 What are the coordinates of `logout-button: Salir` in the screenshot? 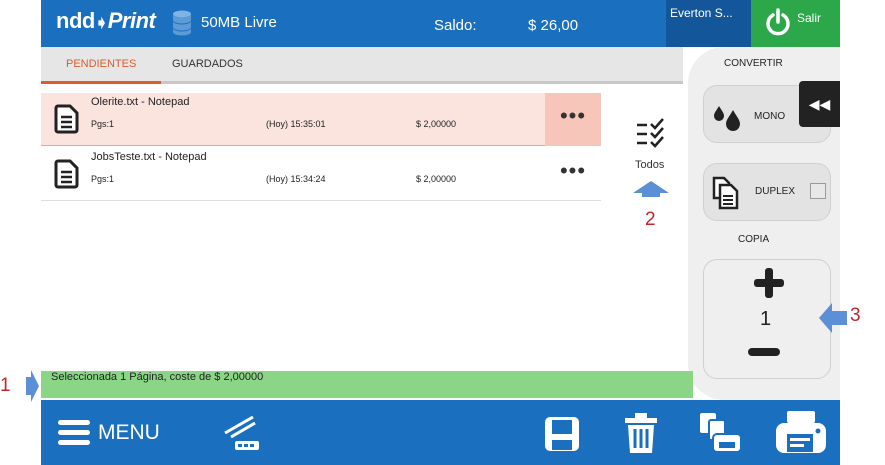 It's located at (795, 23).